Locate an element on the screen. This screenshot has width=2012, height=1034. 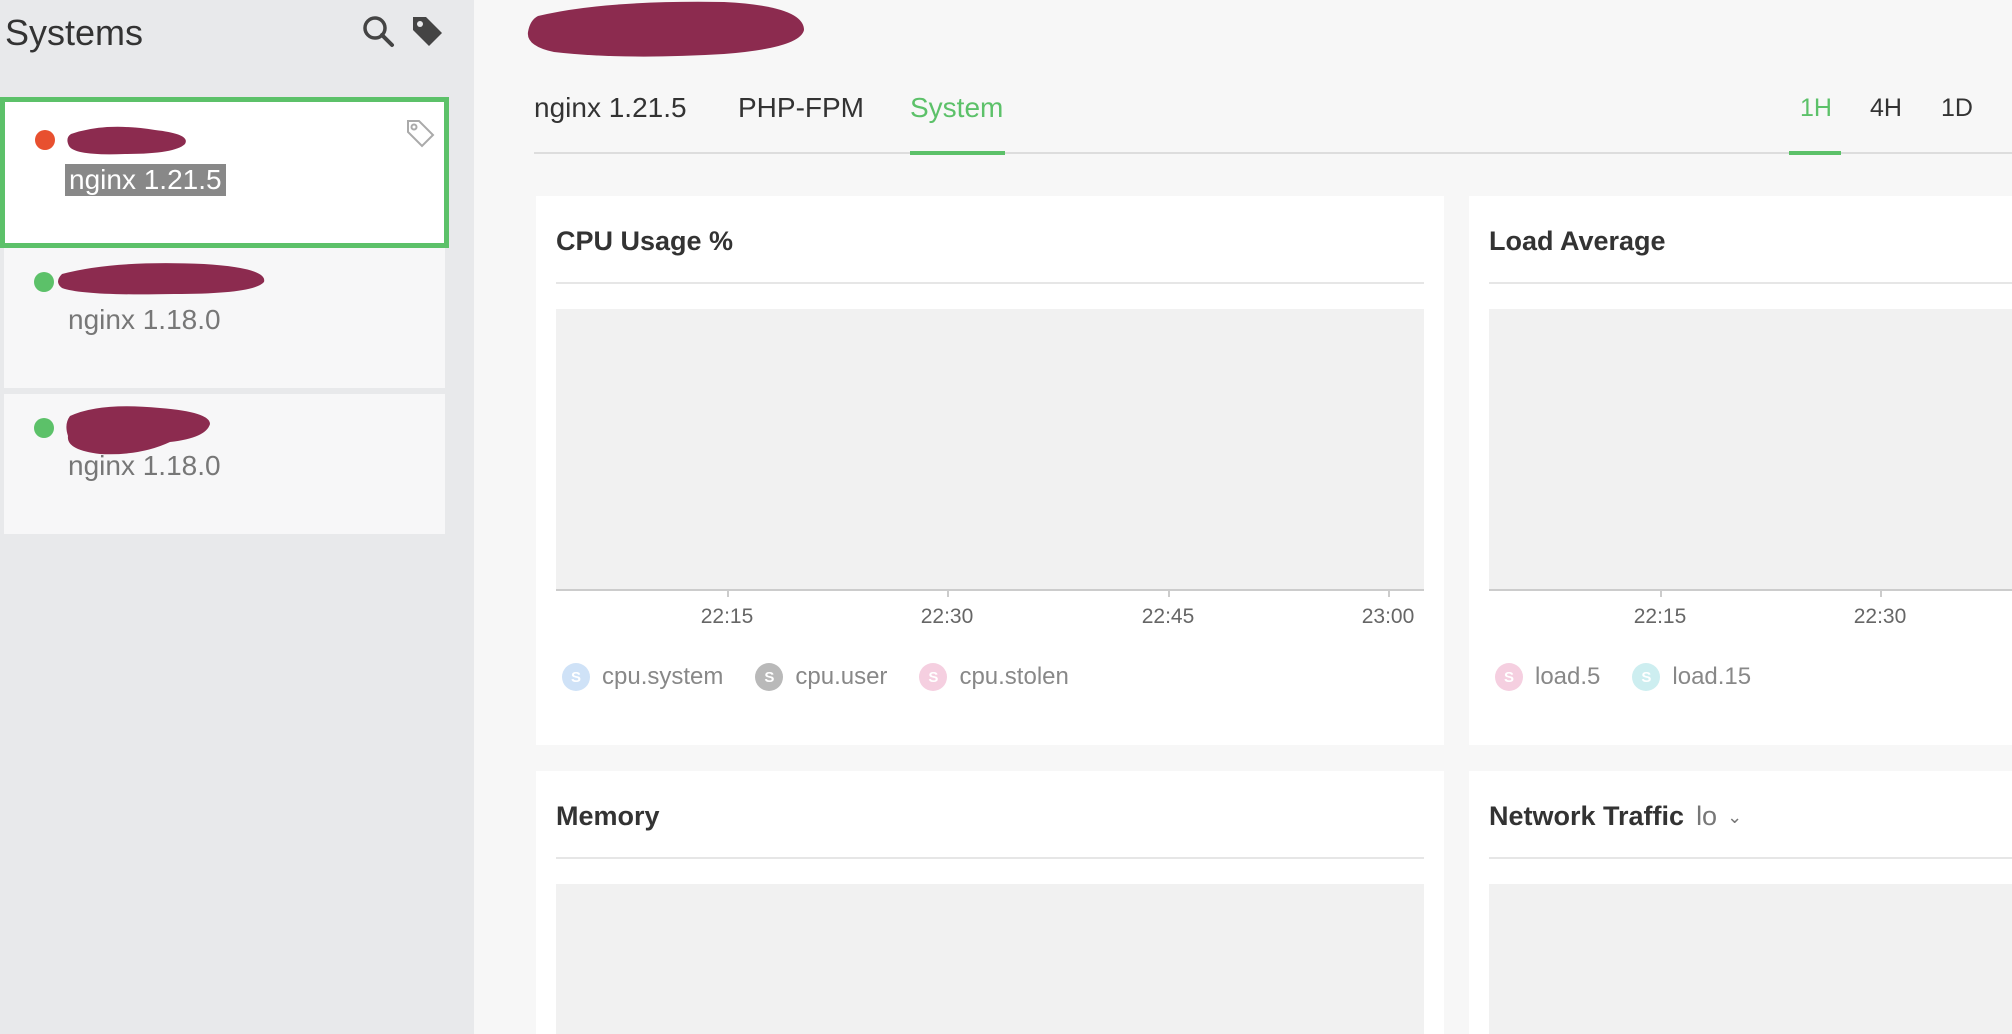
memory-card: Memory is located at coordinates (990, 902).